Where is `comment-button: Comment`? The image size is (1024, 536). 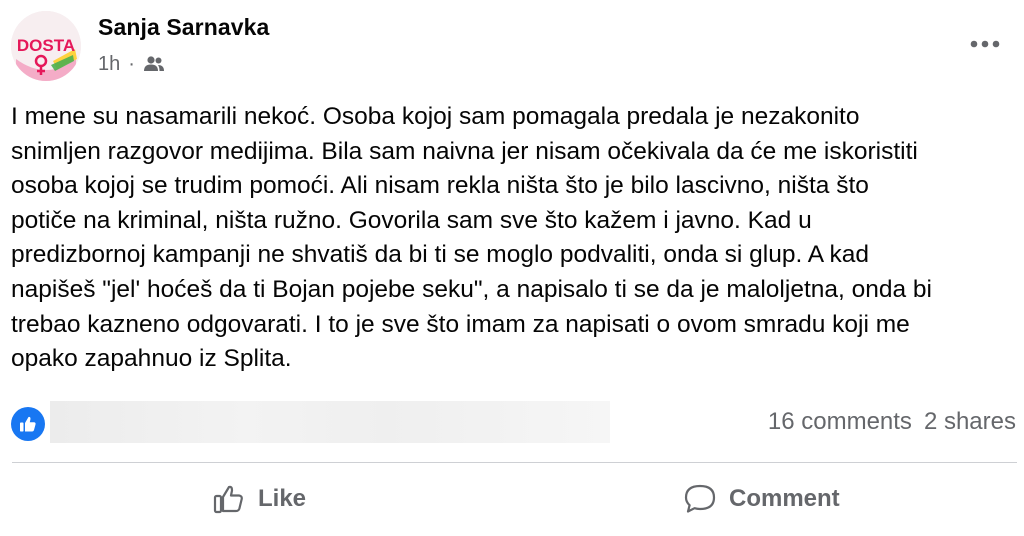
comment-button: Comment is located at coordinates (761, 499).